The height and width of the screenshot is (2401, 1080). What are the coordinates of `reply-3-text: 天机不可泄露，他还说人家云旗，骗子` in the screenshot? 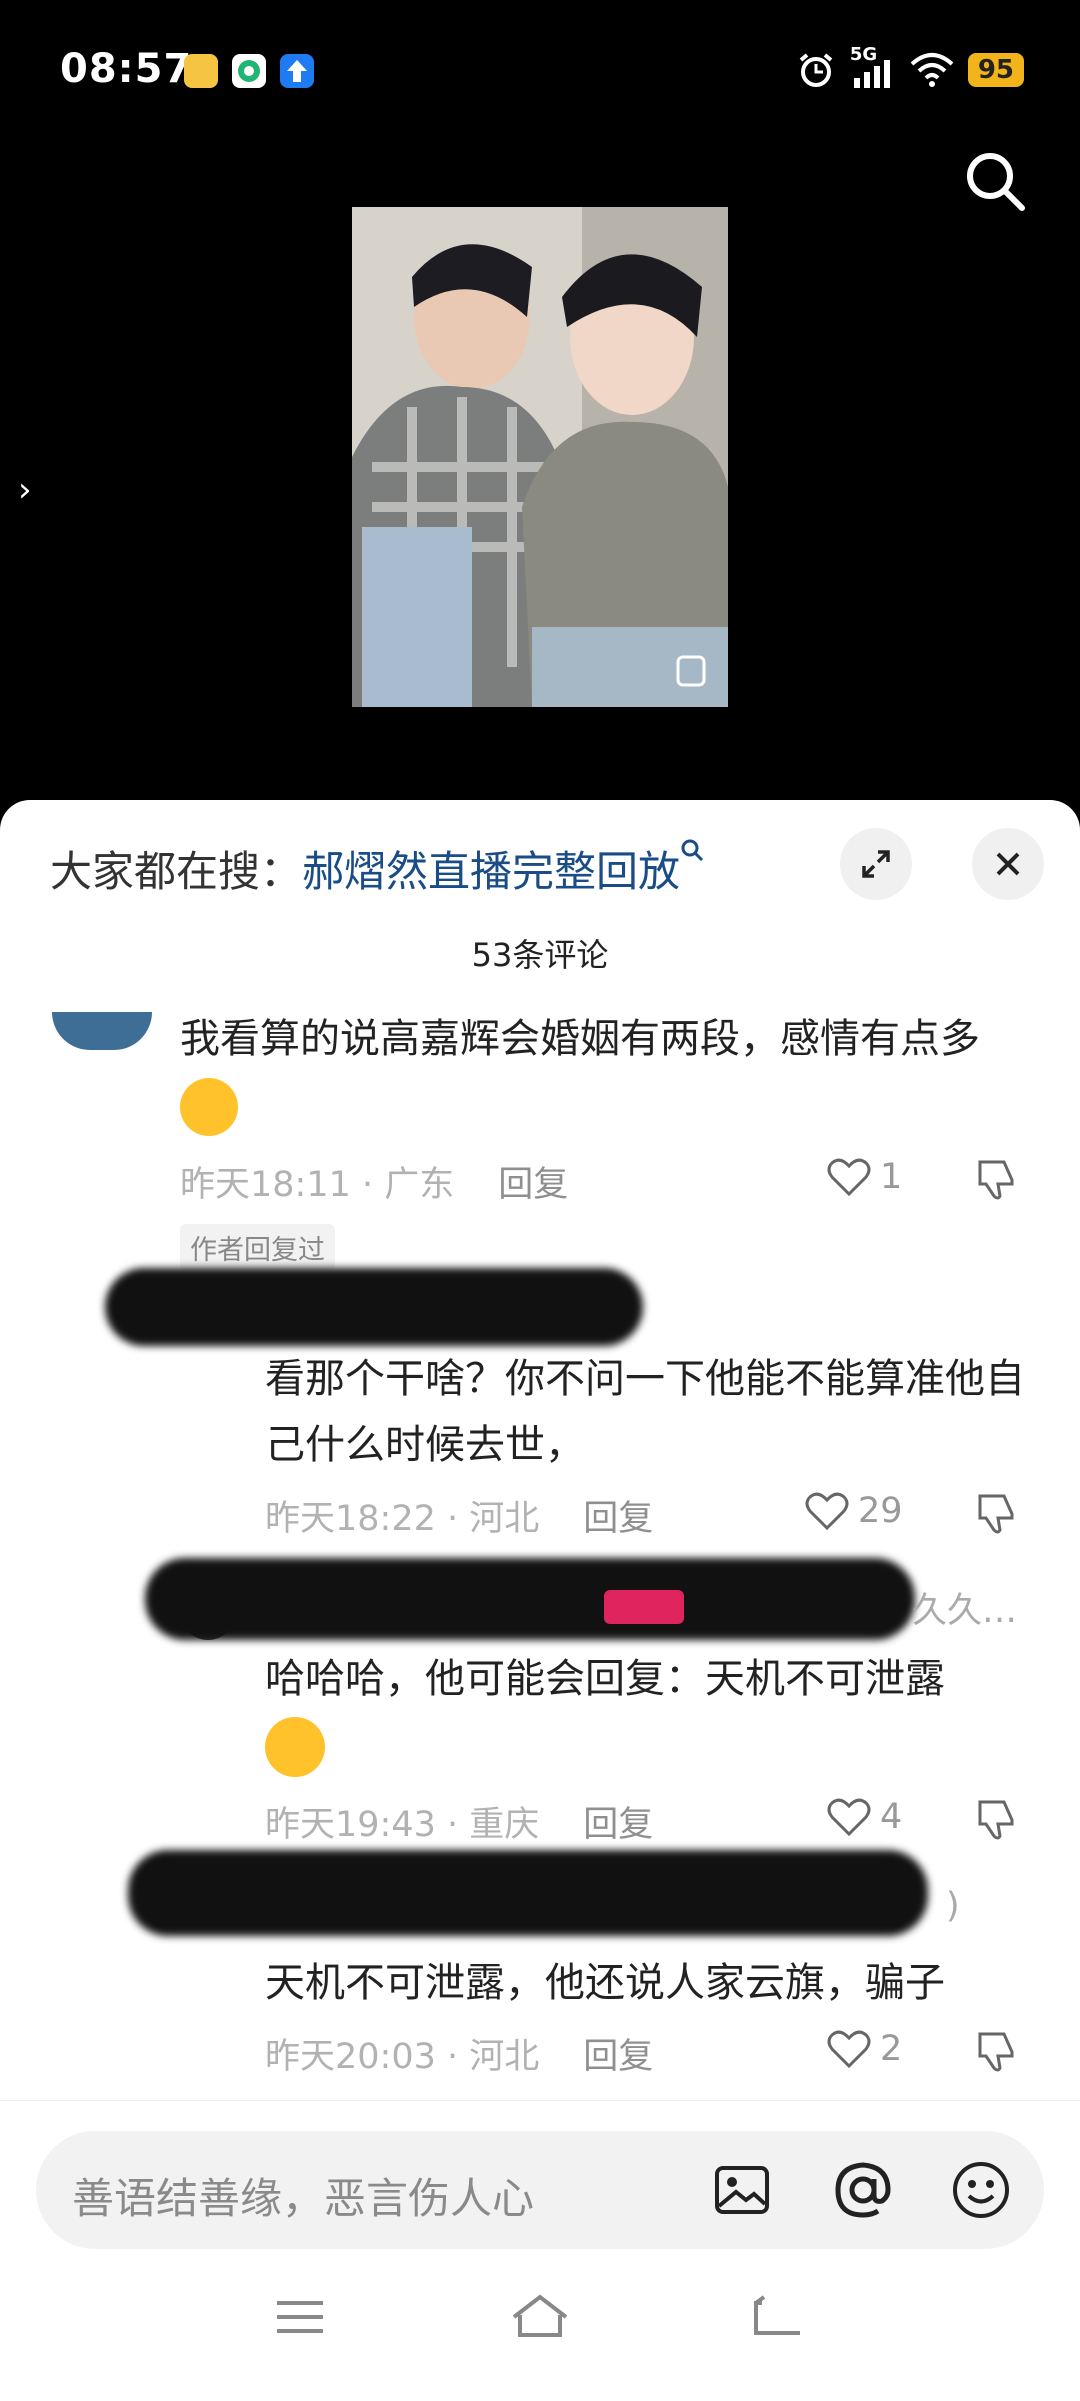 It's located at (605, 1983).